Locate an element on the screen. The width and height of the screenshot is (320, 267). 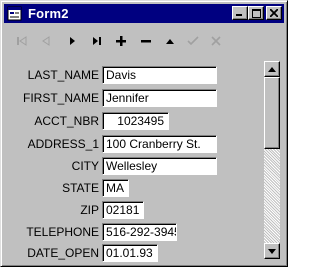
date-open-field: 01.01.93 is located at coordinates (130, 253).